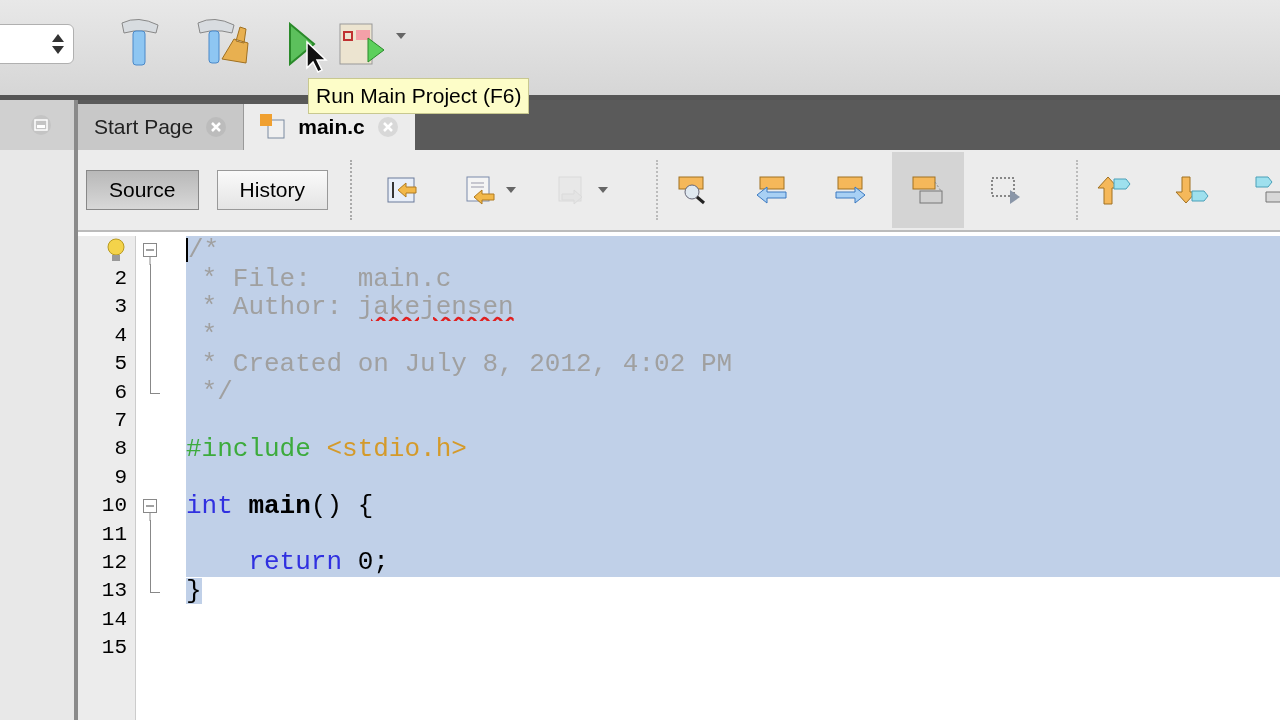  Describe the element at coordinates (1113, 190) in the screenshot. I see `shift-up-icon` at that location.